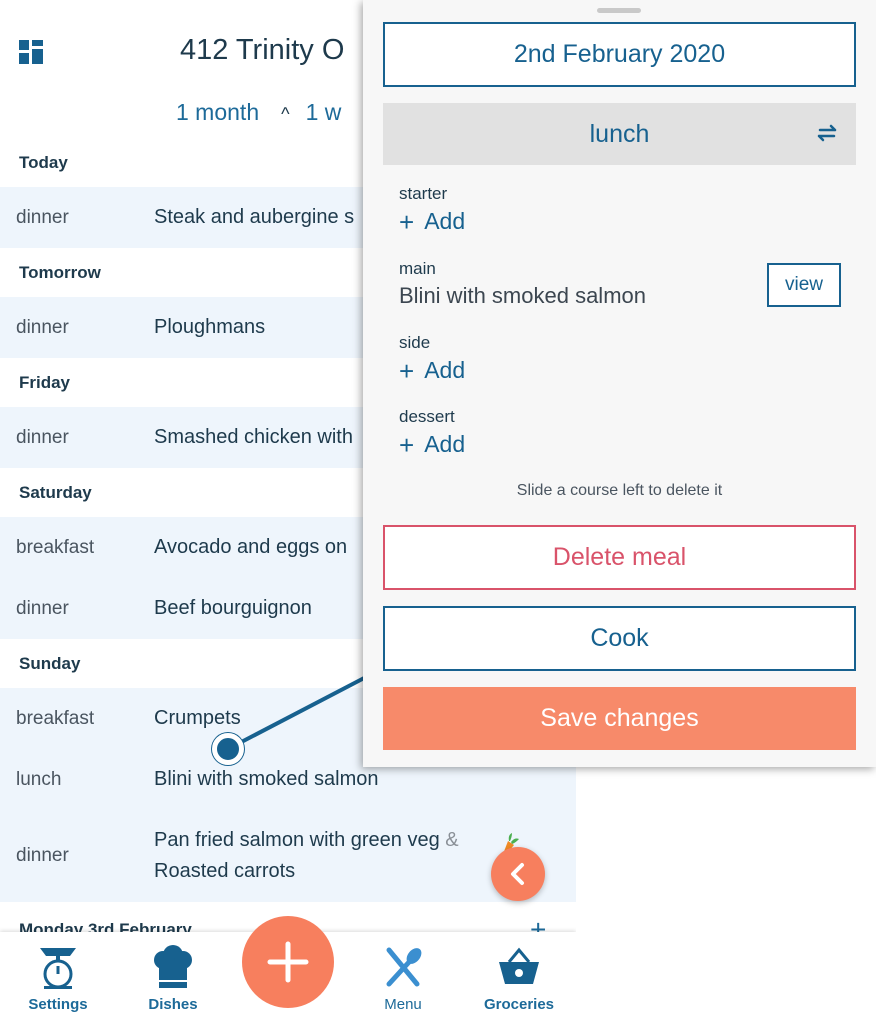  What do you see at coordinates (31, 52) in the screenshot?
I see `grid-icon` at bounding box center [31, 52].